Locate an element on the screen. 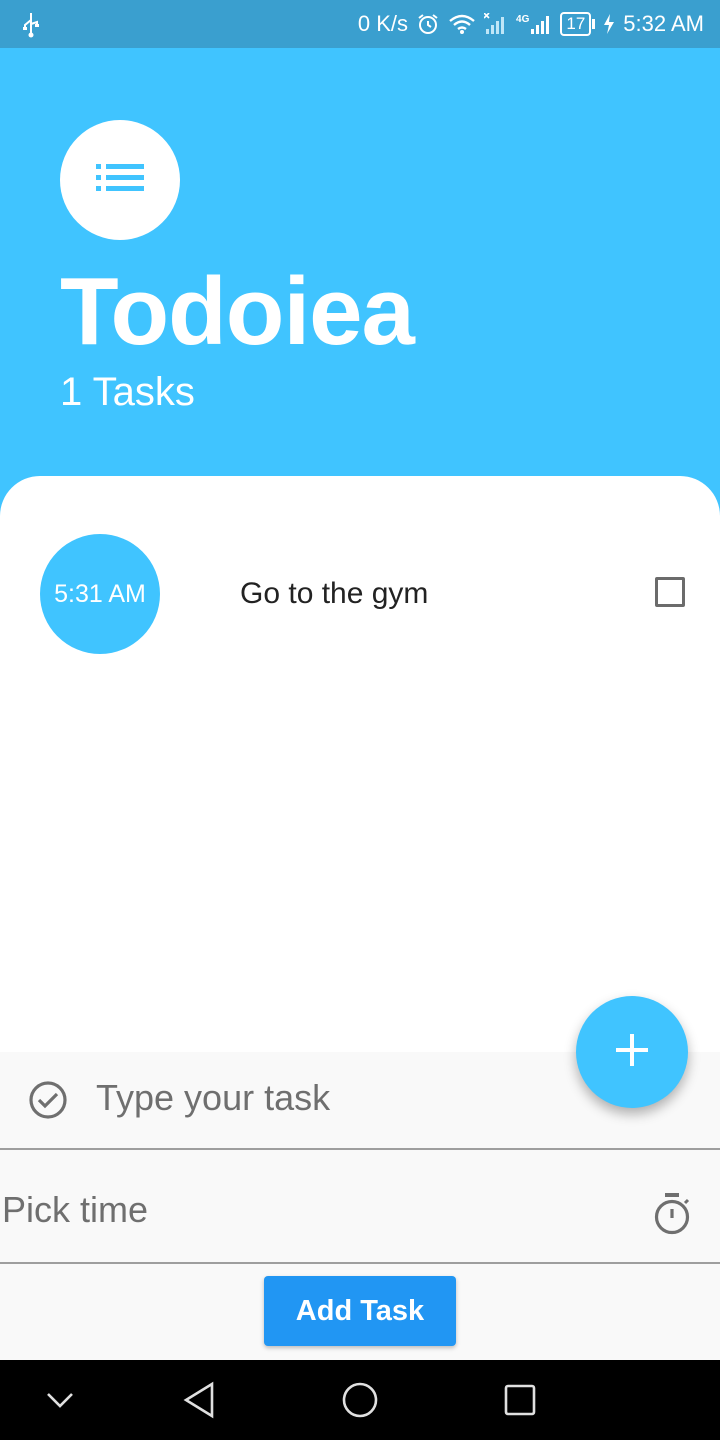 Image resolution: width=720 pixels, height=1440 pixels. task-time-badge: 5:31 AM is located at coordinates (100, 594).